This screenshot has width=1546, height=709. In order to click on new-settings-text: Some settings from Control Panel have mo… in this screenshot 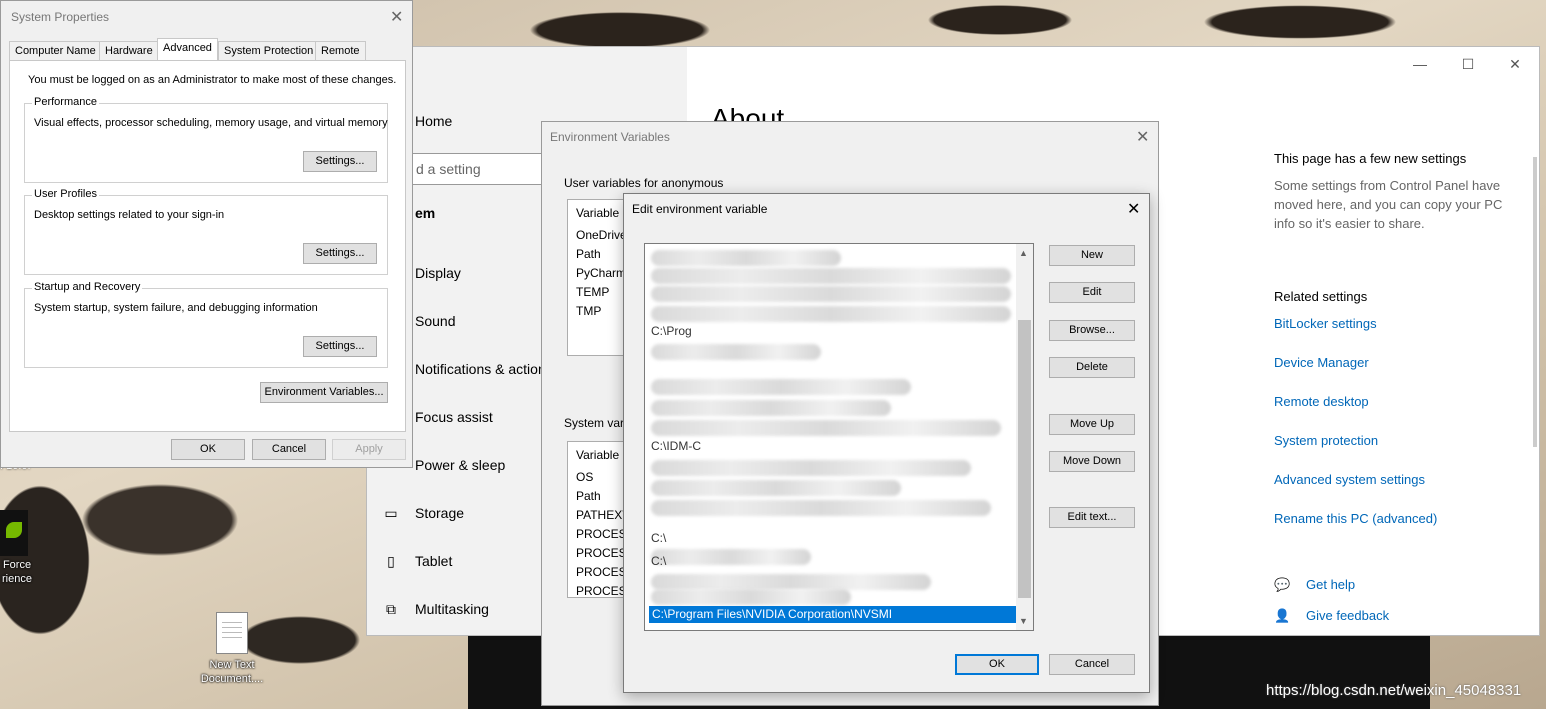, I will do `click(1388, 204)`.